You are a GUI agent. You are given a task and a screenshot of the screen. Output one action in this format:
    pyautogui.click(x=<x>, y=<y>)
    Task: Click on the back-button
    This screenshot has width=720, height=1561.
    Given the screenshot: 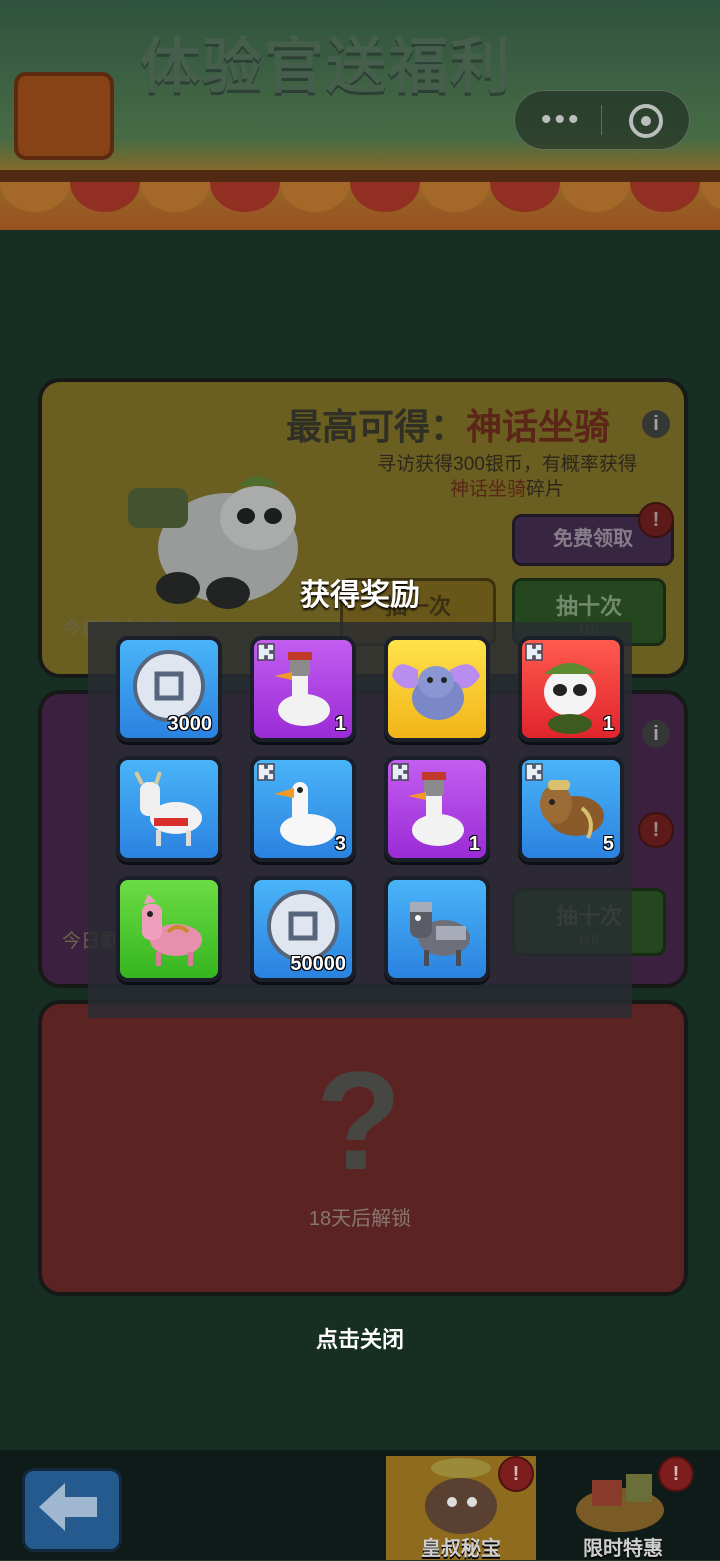 What is the action you would take?
    pyautogui.click(x=72, y=1510)
    